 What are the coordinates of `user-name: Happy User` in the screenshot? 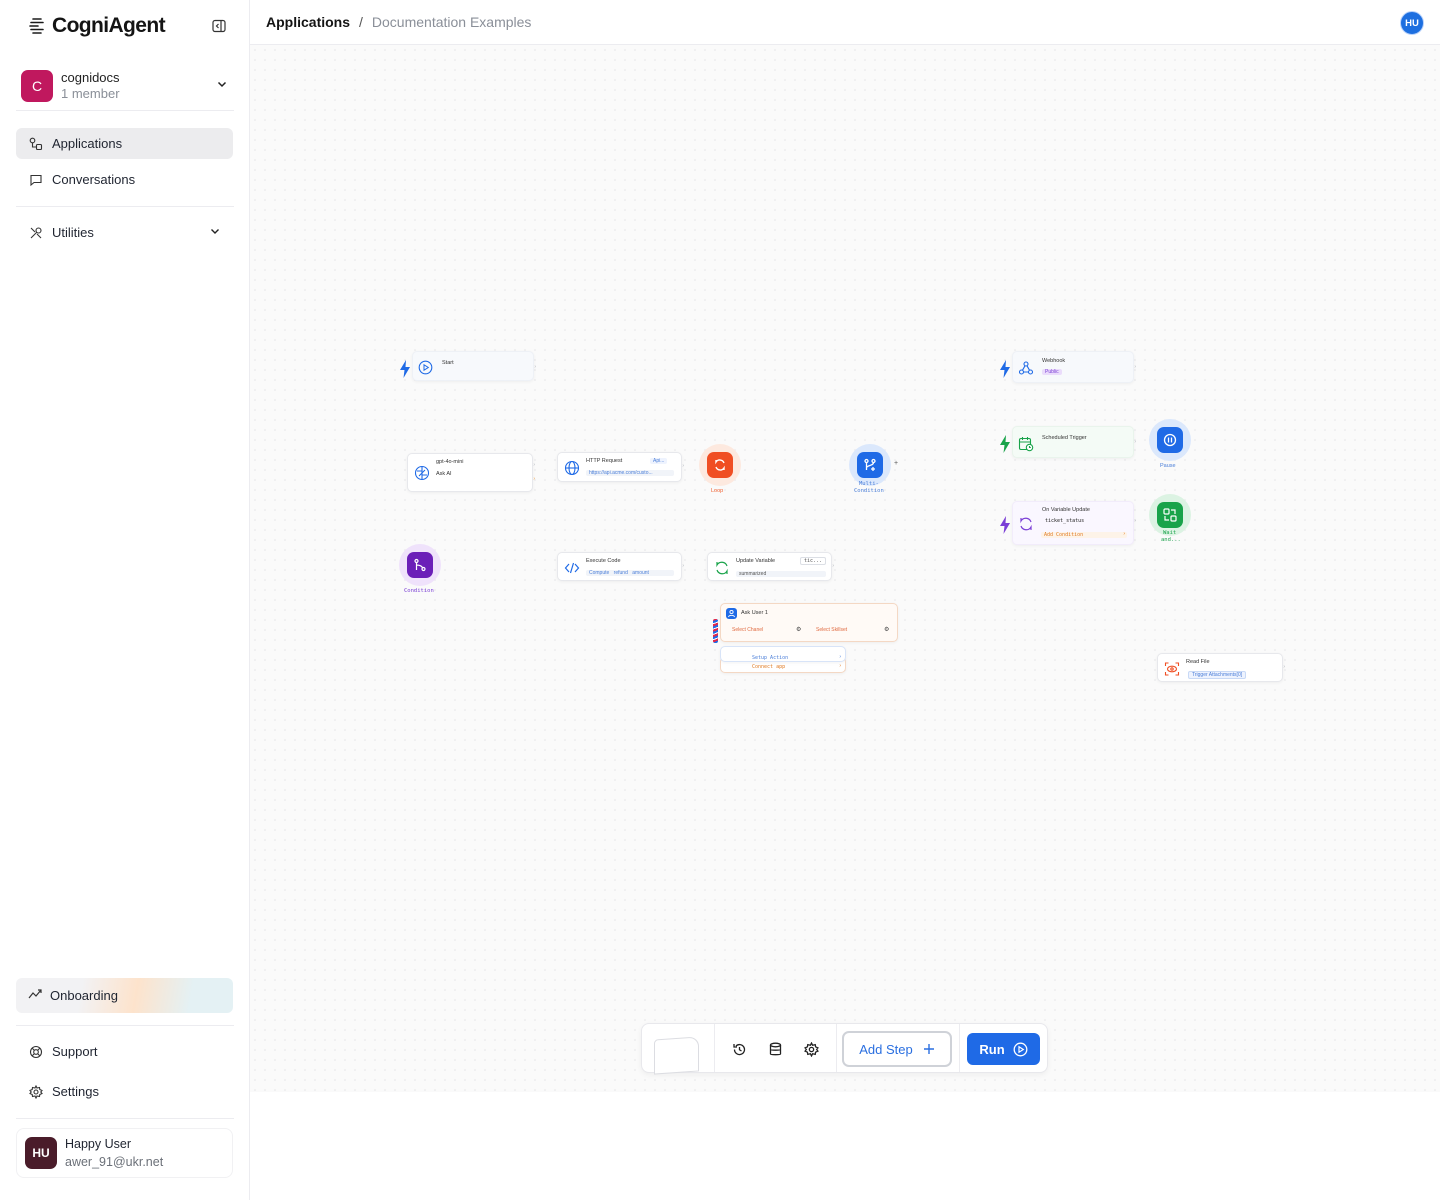 It's located at (98, 1144).